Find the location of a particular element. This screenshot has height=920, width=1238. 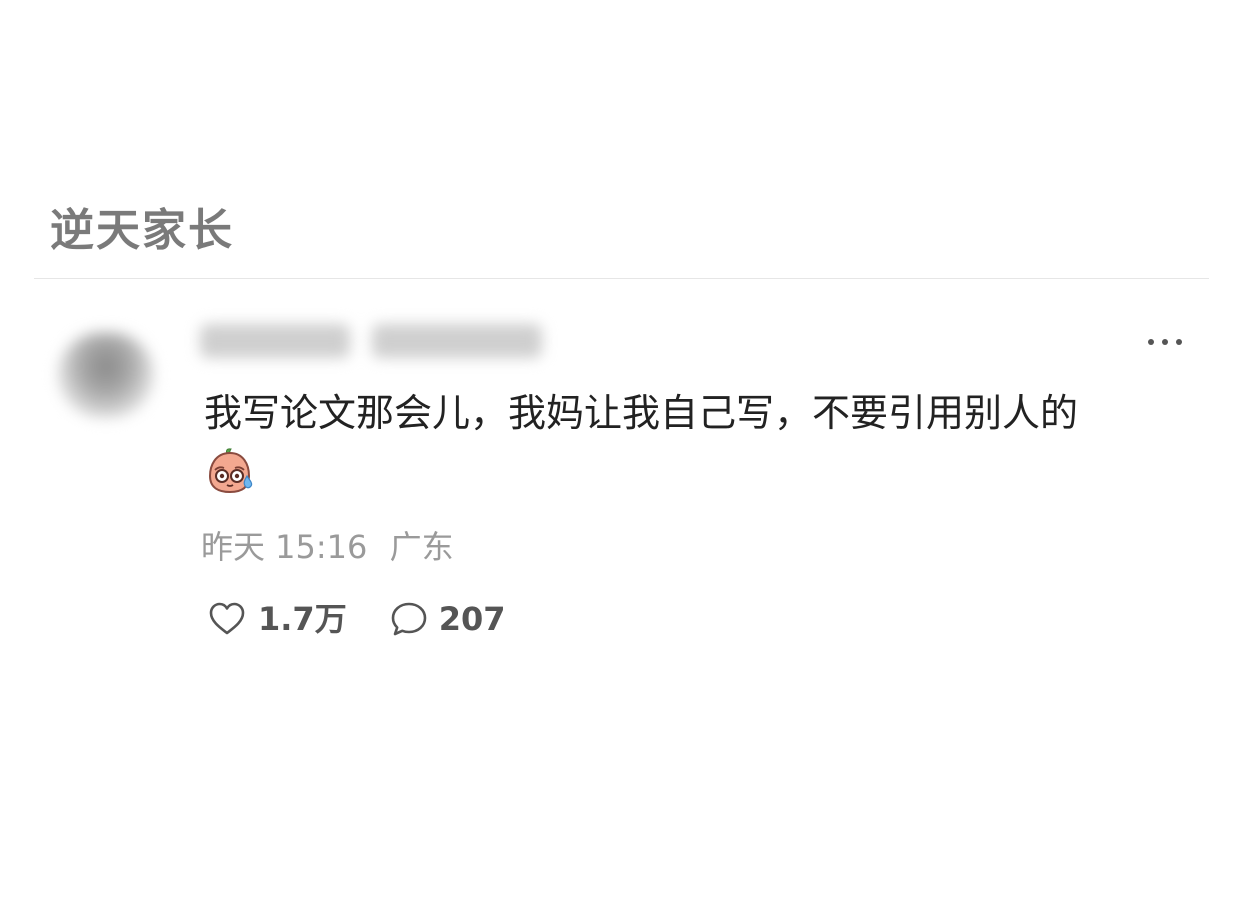

more-dots-icon is located at coordinates (1151, 342).